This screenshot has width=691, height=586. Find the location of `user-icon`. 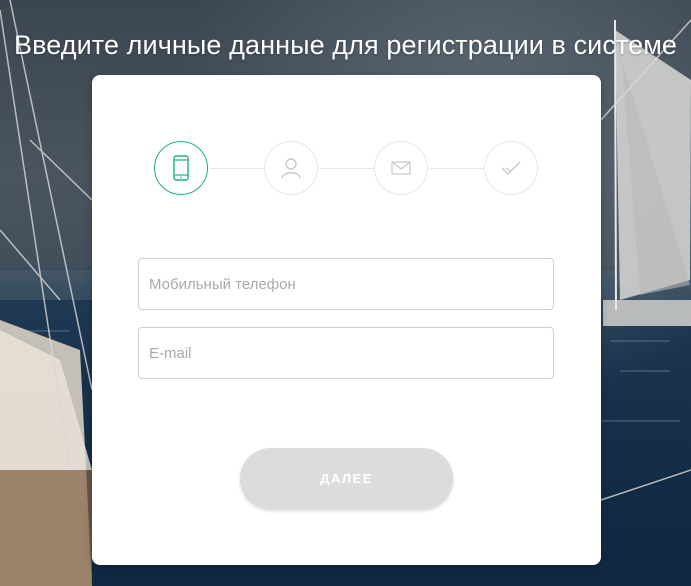

user-icon is located at coordinates (291, 168).